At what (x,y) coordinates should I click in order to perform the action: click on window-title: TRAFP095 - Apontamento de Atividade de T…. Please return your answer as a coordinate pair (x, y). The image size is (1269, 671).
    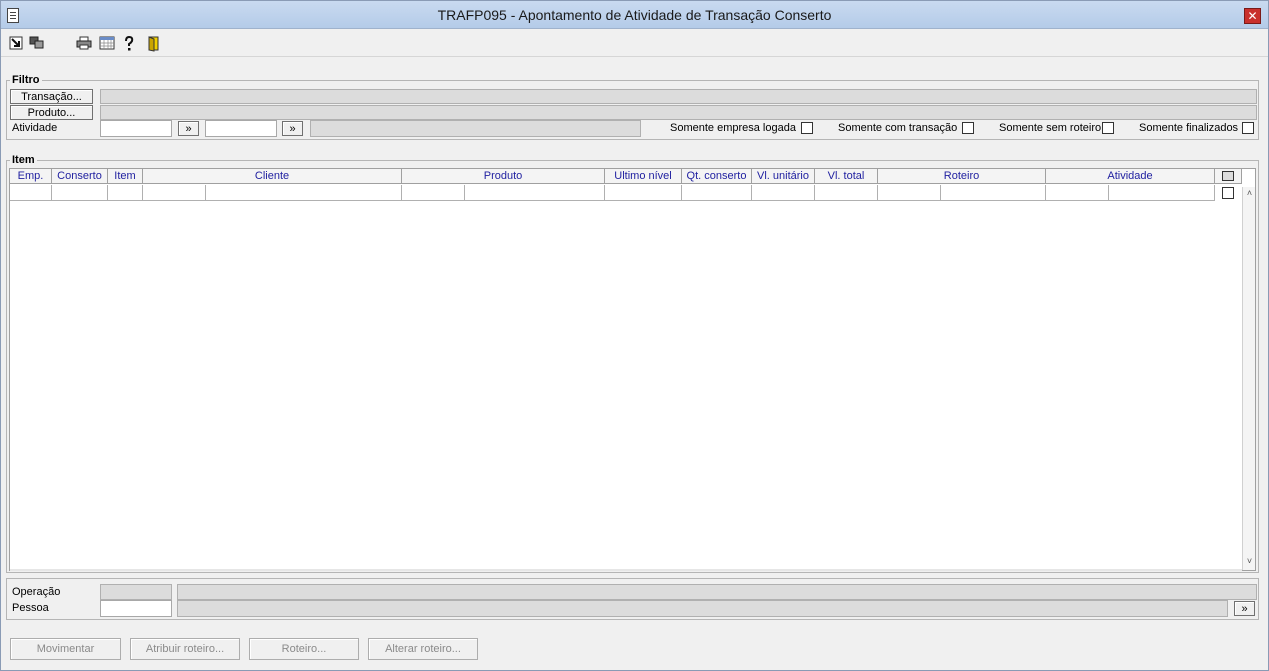
    Looking at the image, I should click on (634, 15).